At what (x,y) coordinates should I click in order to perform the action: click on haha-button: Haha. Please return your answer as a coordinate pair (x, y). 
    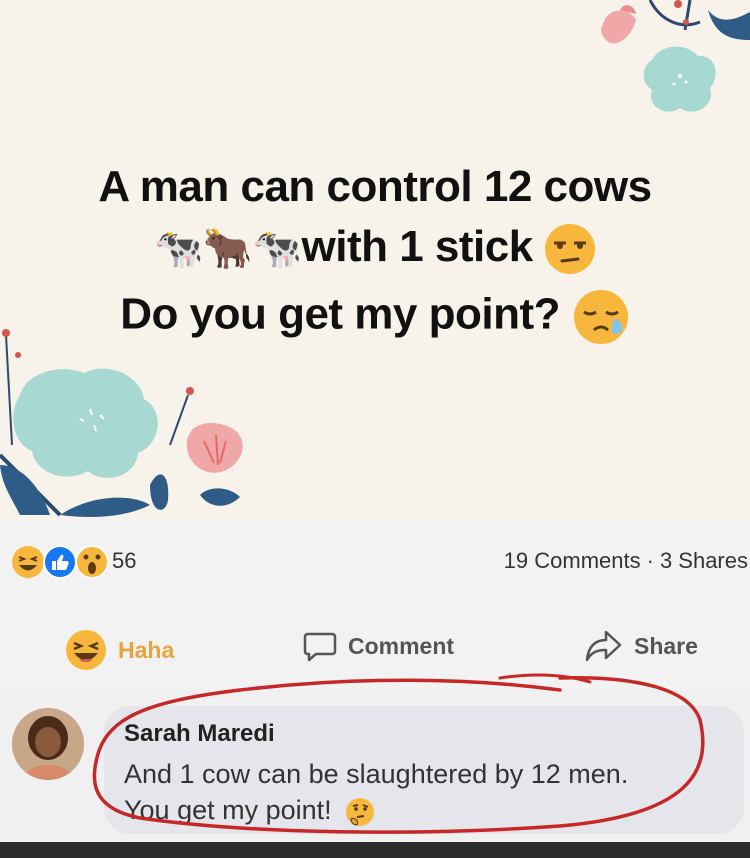
    Looking at the image, I should click on (119, 650).